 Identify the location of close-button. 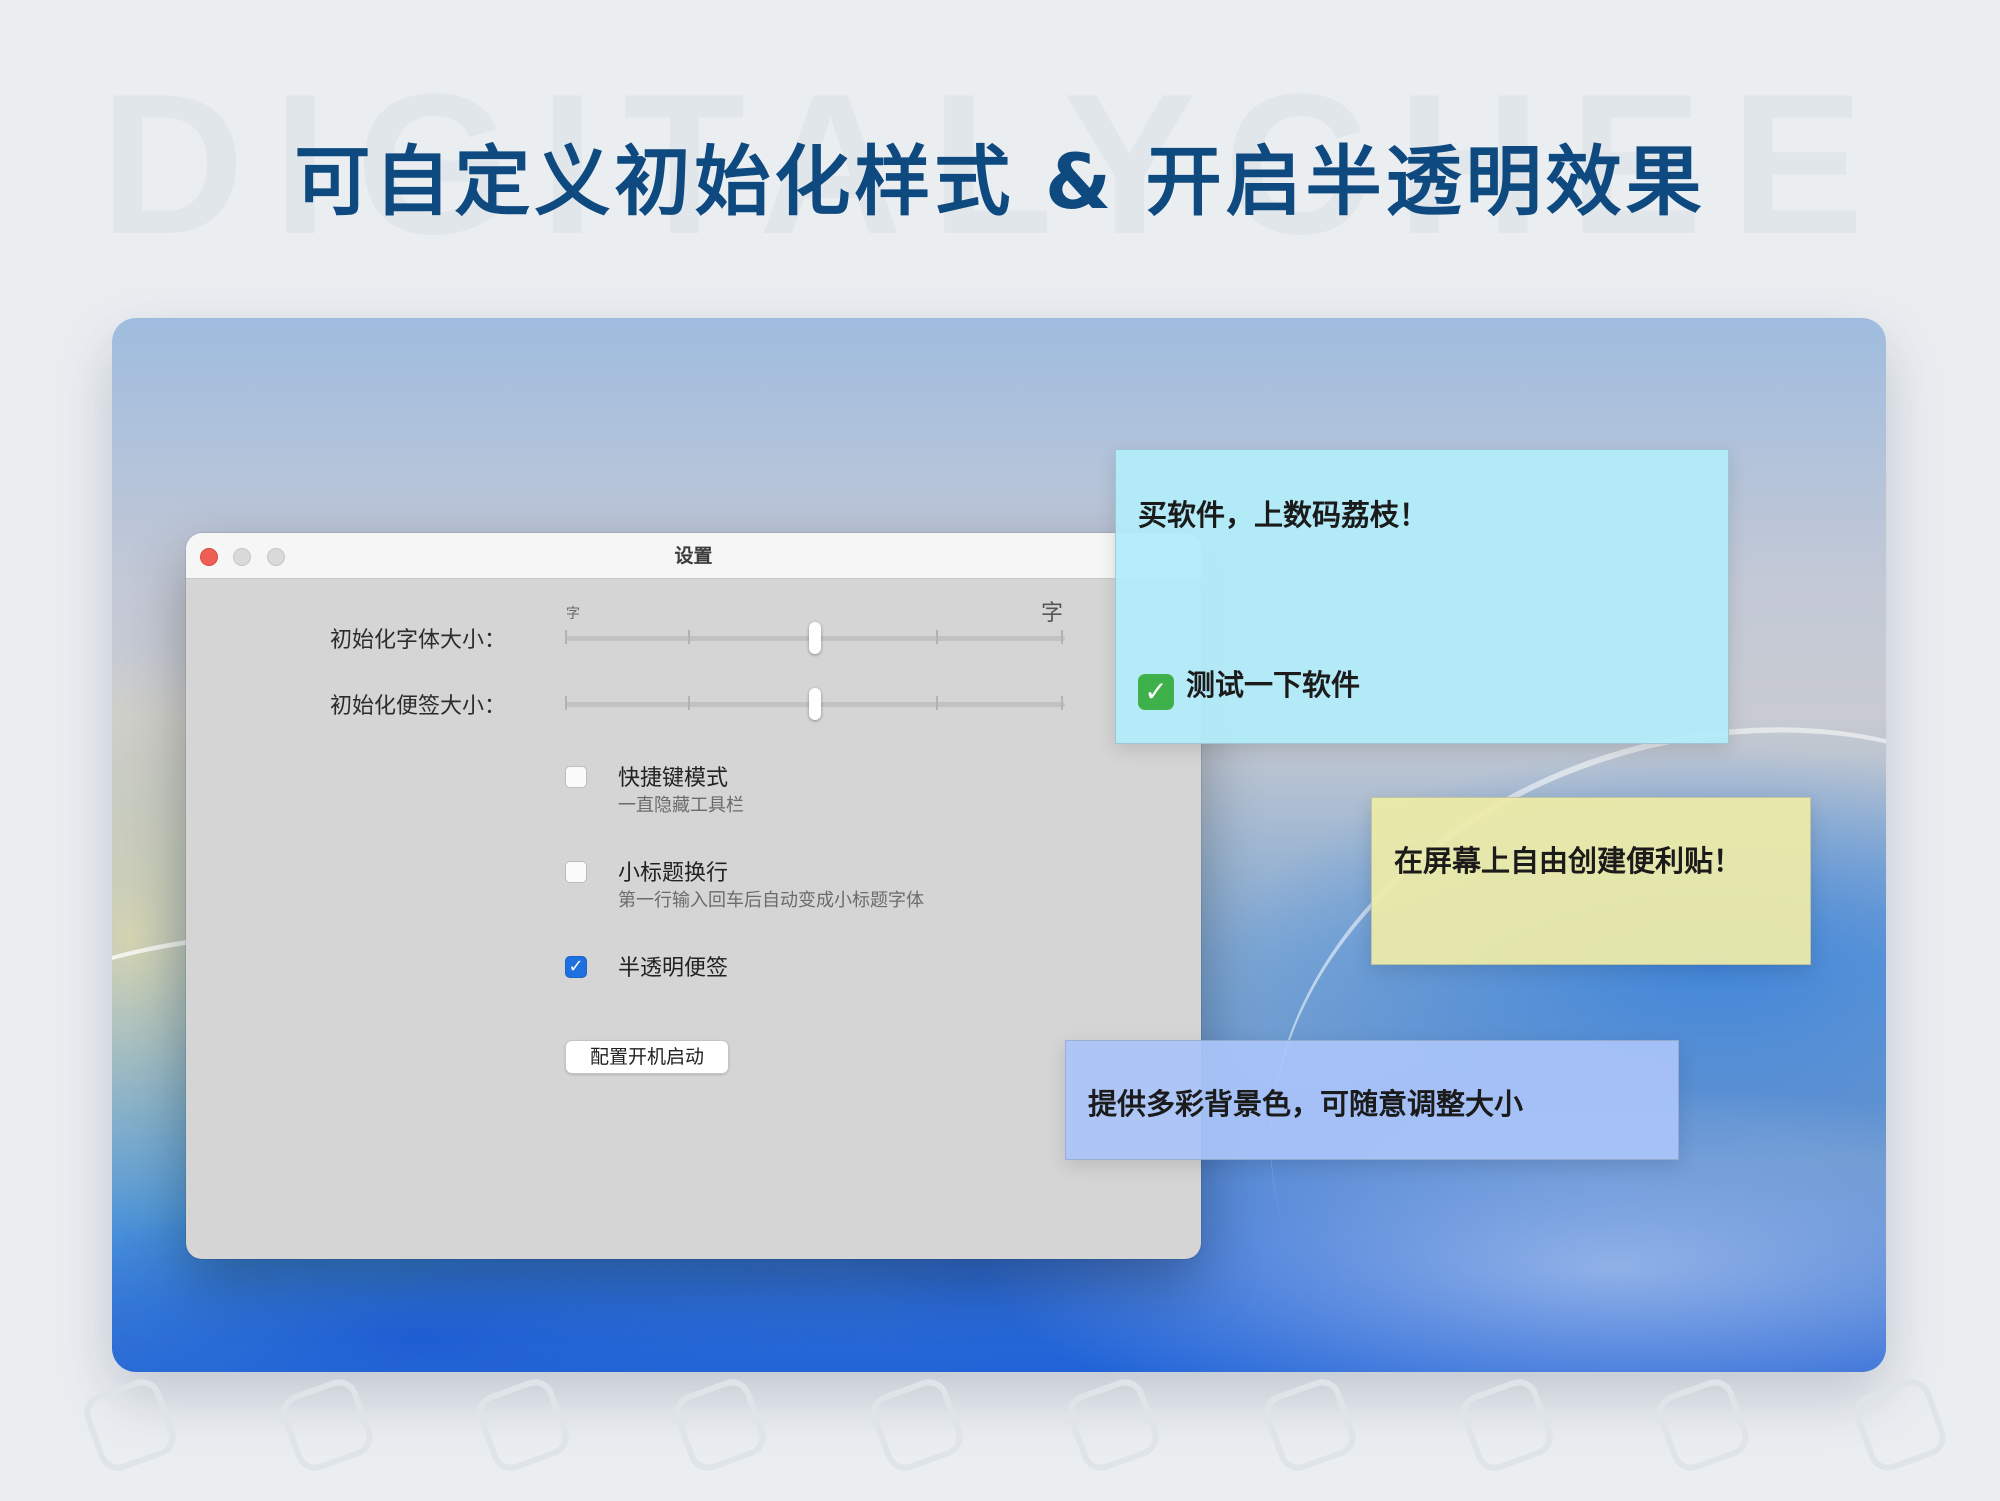
(209, 557).